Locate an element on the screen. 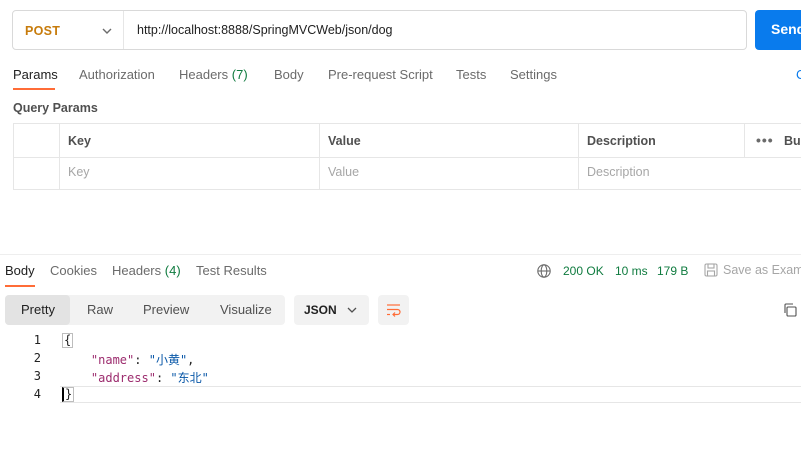 This screenshot has width=801, height=460. copy-icon is located at coordinates (790, 310).